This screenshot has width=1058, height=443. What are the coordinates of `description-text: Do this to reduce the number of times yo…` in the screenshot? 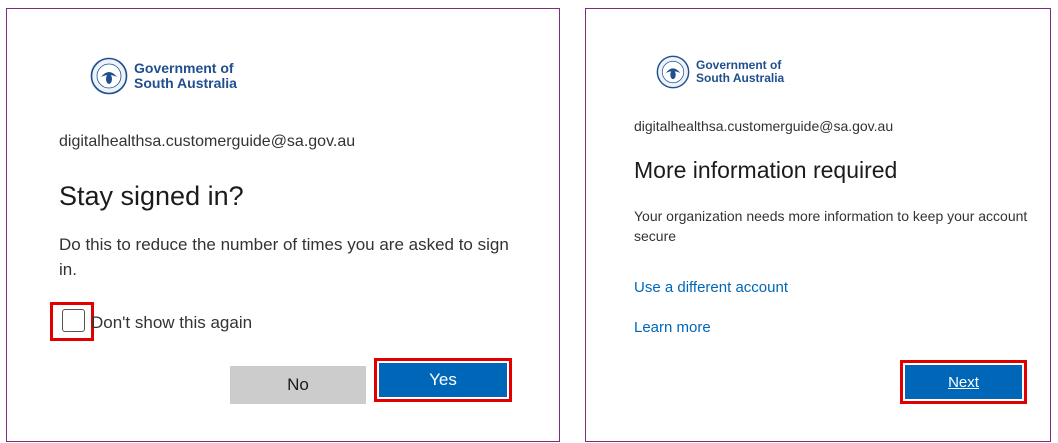 It's located at (284, 257).